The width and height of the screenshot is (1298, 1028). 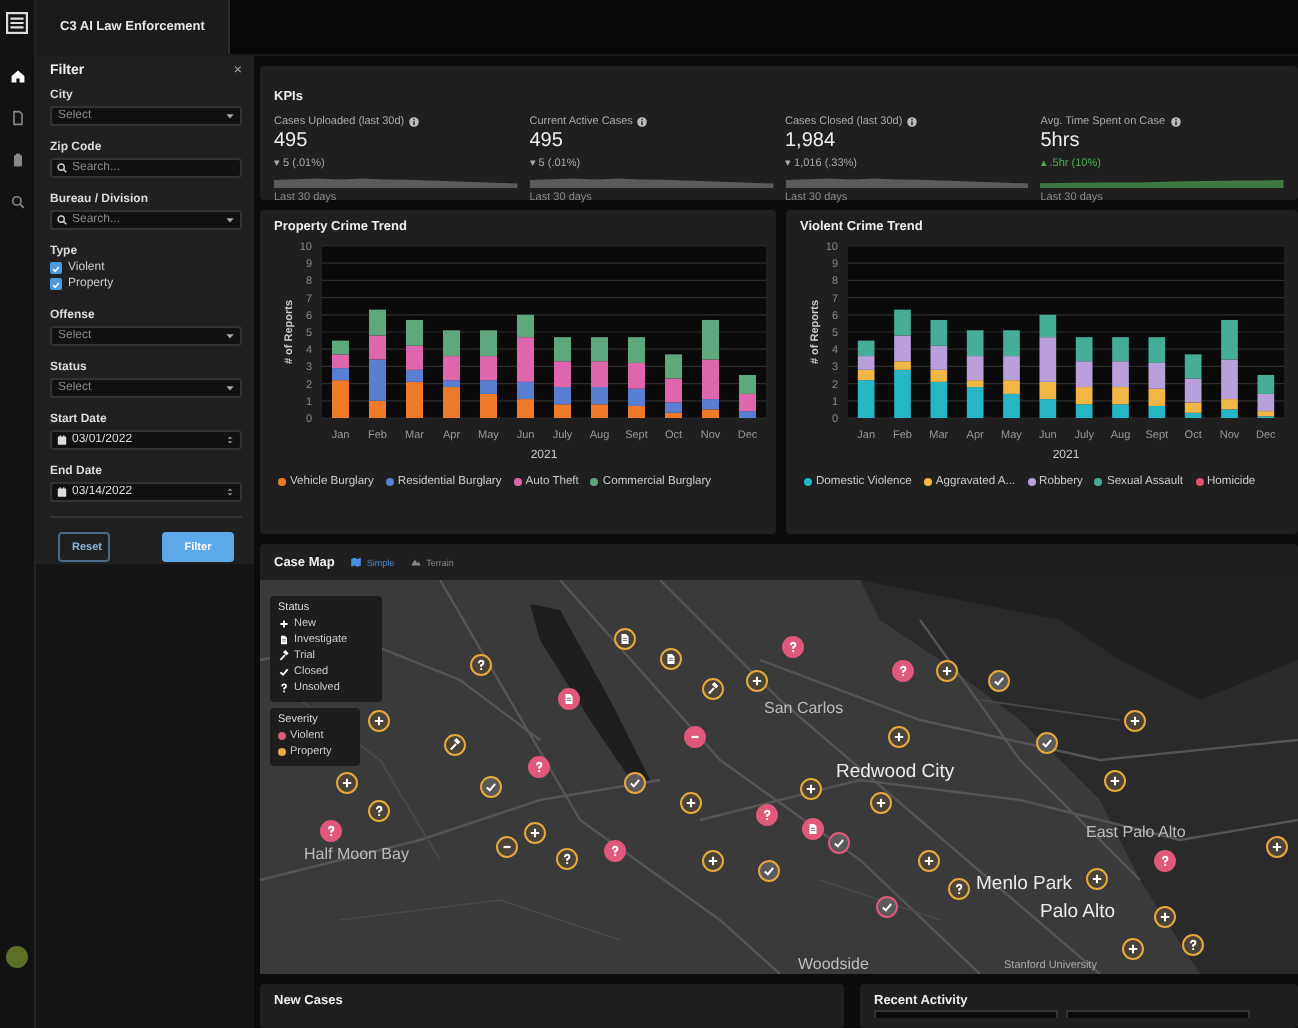 What do you see at coordinates (356, 854) in the screenshot?
I see `place-label: Half Moon Bay` at bounding box center [356, 854].